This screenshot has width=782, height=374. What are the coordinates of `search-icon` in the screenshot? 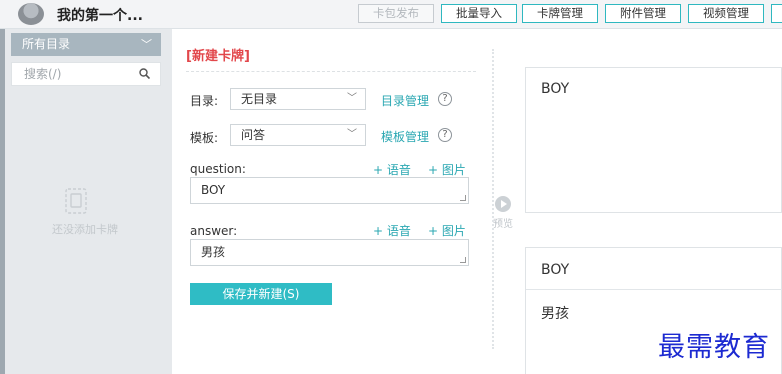 It's located at (144, 73).